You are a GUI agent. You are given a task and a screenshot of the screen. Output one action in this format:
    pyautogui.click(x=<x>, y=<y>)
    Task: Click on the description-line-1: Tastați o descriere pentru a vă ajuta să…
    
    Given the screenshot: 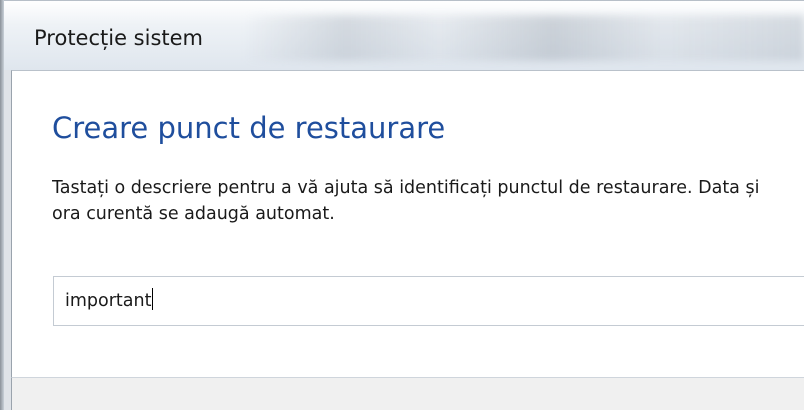 What is the action you would take?
    pyautogui.click(x=406, y=188)
    